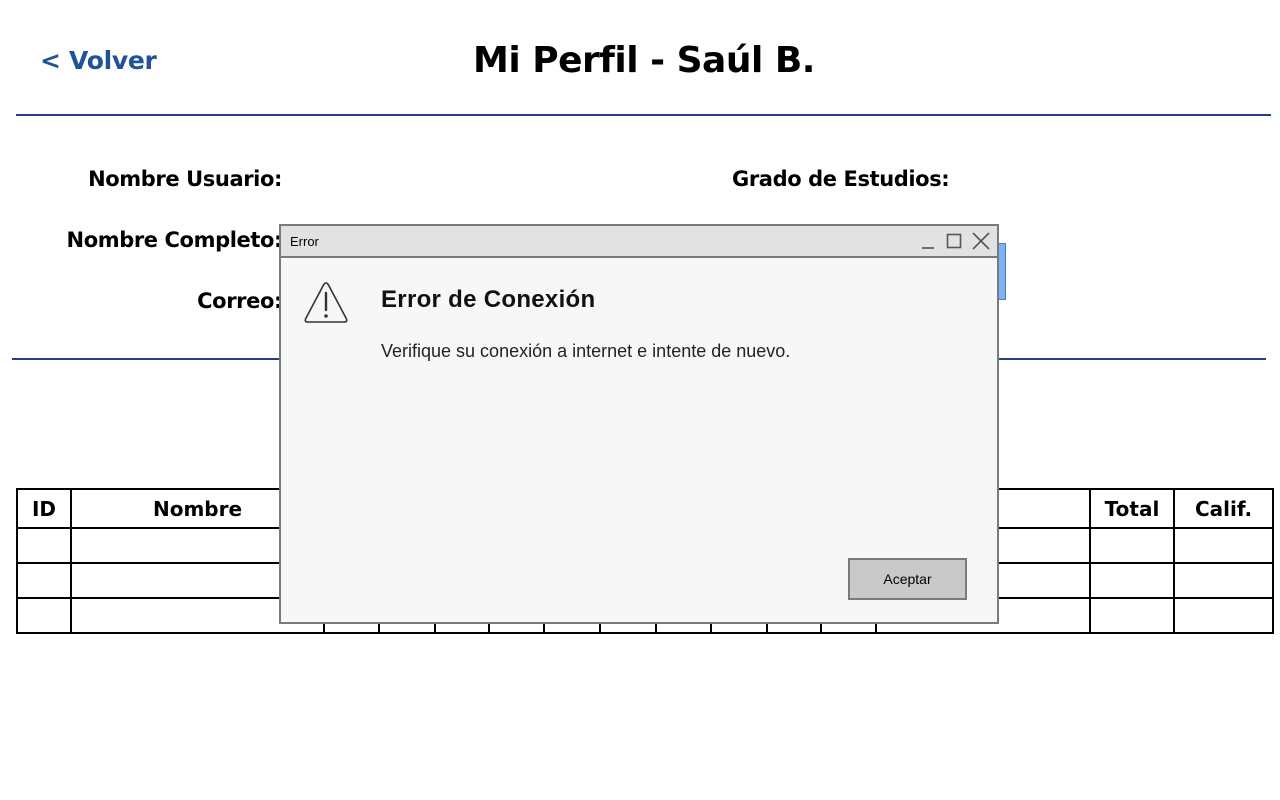 The width and height of the screenshot is (1280, 800). What do you see at coordinates (174, 240) in the screenshot?
I see `fullname-label: Nombre Completo:` at bounding box center [174, 240].